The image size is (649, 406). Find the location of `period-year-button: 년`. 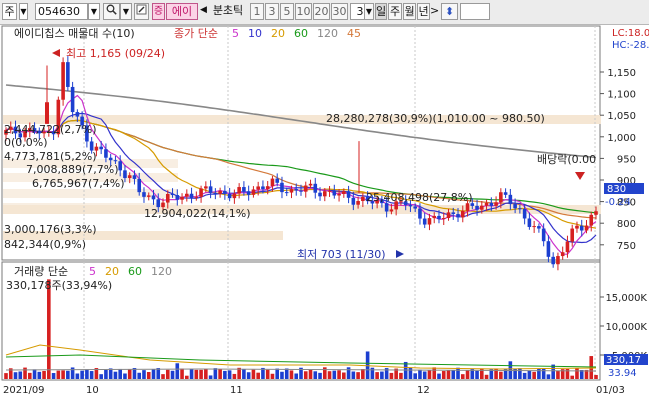

period-year-button: 년 is located at coordinates (423, 11).